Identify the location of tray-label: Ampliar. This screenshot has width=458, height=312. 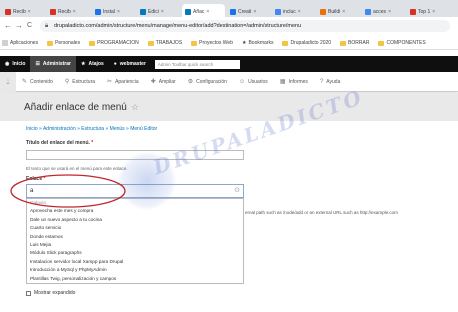
(167, 81).